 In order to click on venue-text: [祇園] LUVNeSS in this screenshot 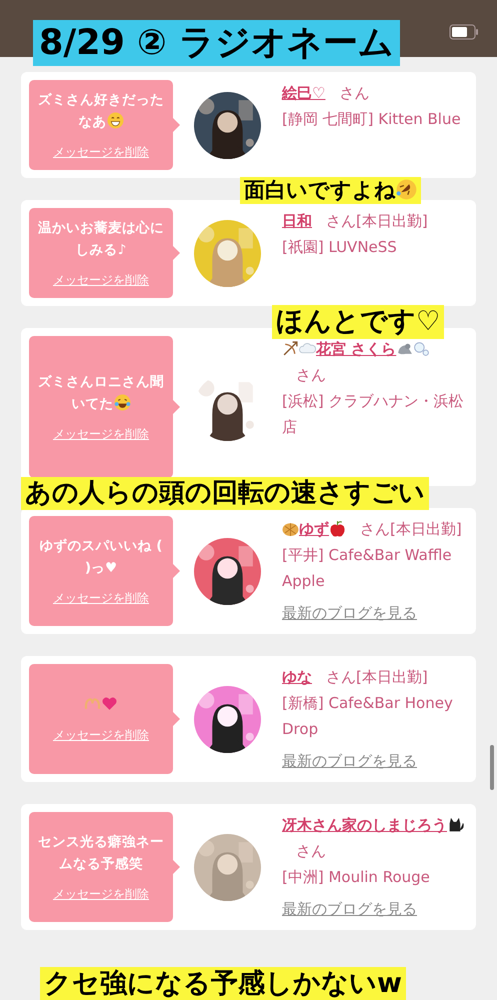, I will do `click(340, 247)`.